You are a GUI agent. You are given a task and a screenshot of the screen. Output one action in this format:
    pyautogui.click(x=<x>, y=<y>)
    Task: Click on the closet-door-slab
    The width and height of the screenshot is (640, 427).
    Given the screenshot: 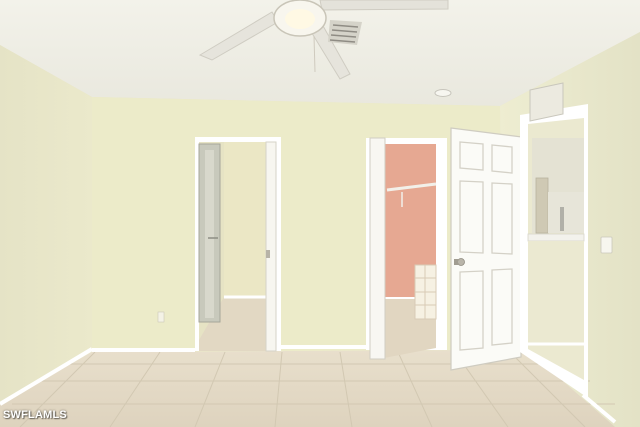 What is the action you would take?
    pyautogui.click(x=377, y=248)
    